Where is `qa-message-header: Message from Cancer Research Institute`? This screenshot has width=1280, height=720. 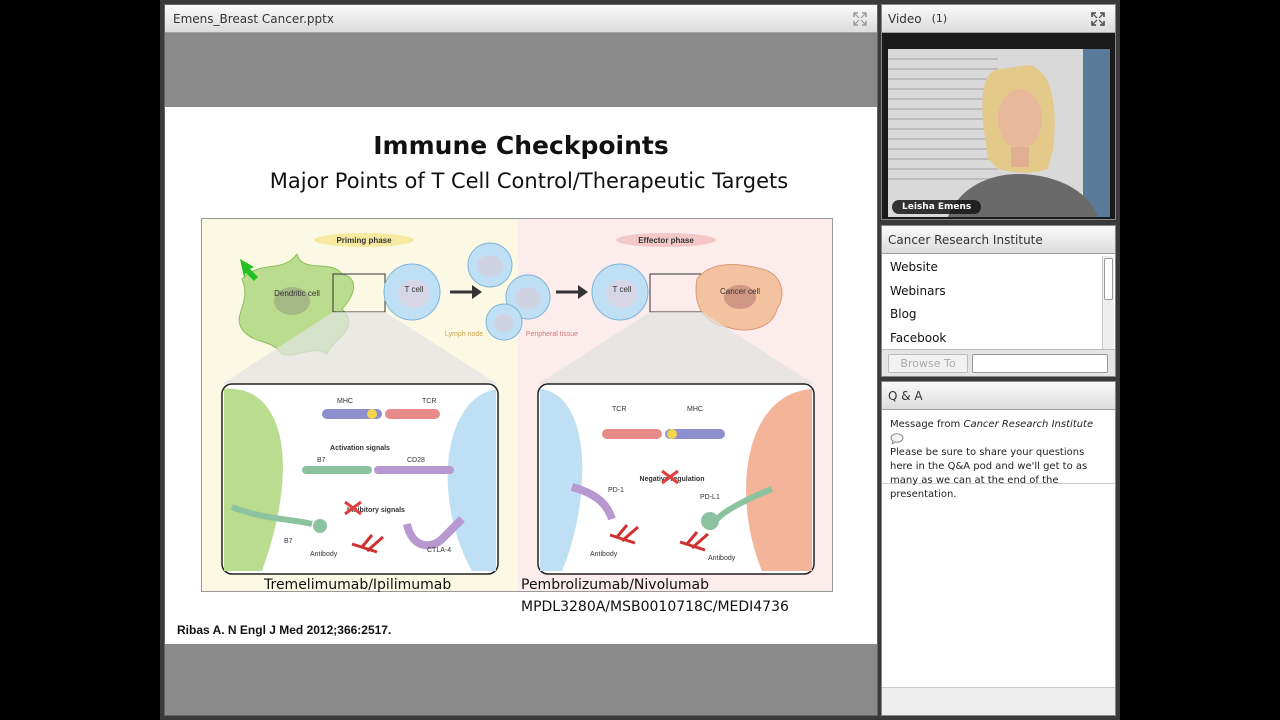 qa-message-header: Message from Cancer Research Institute is located at coordinates (998, 432).